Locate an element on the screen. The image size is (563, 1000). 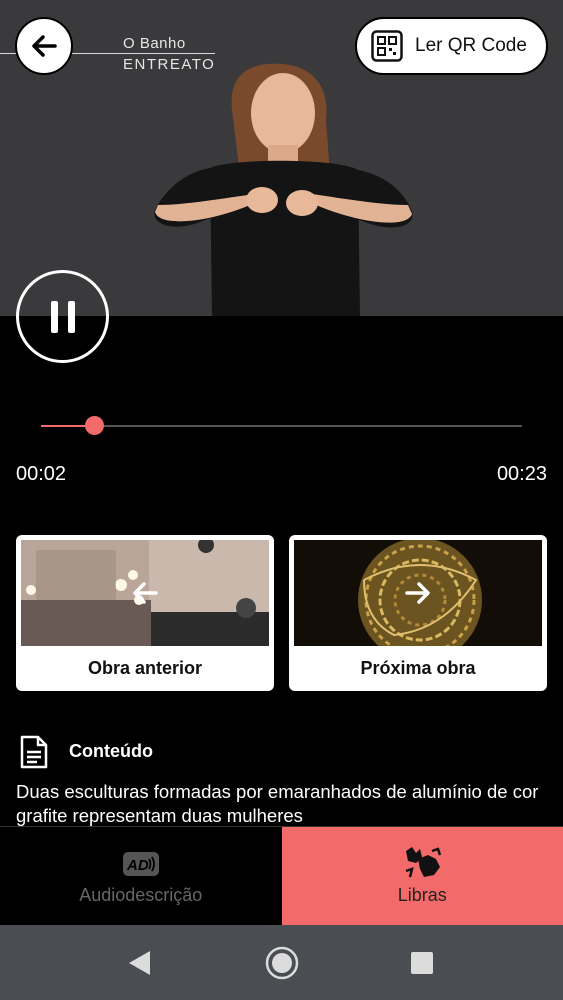
tab-audiodescricao: AD Audiodescrição is located at coordinates (141, 876).